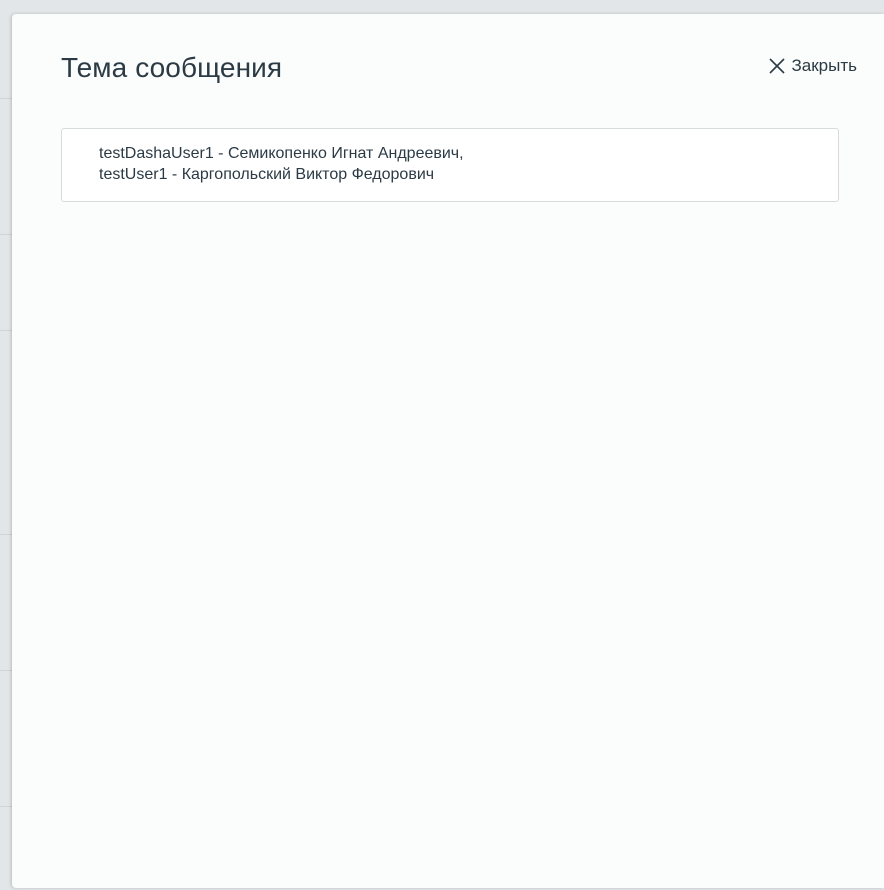 This screenshot has height=890, width=884. What do you see at coordinates (824, 65) in the screenshot?
I see `close-label: Закрыть` at bounding box center [824, 65].